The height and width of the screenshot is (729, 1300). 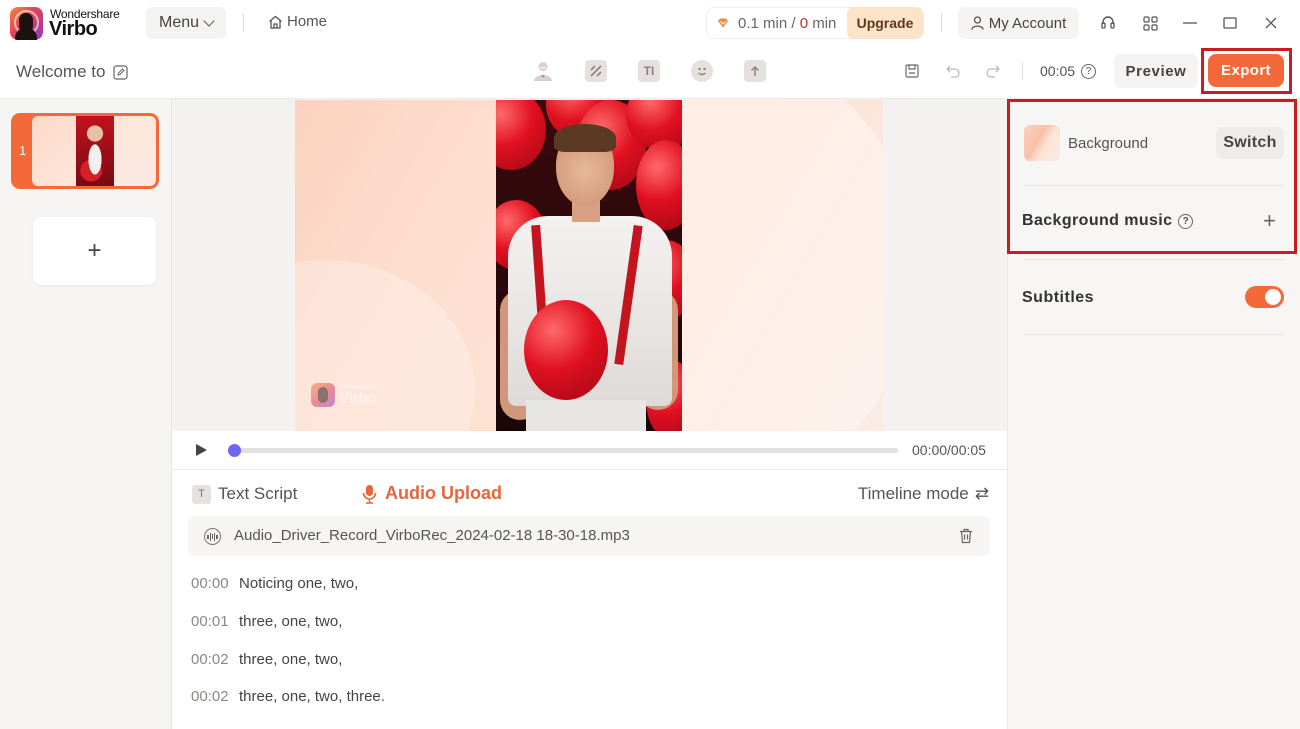 I want to click on home-link: Home, so click(x=297, y=21).